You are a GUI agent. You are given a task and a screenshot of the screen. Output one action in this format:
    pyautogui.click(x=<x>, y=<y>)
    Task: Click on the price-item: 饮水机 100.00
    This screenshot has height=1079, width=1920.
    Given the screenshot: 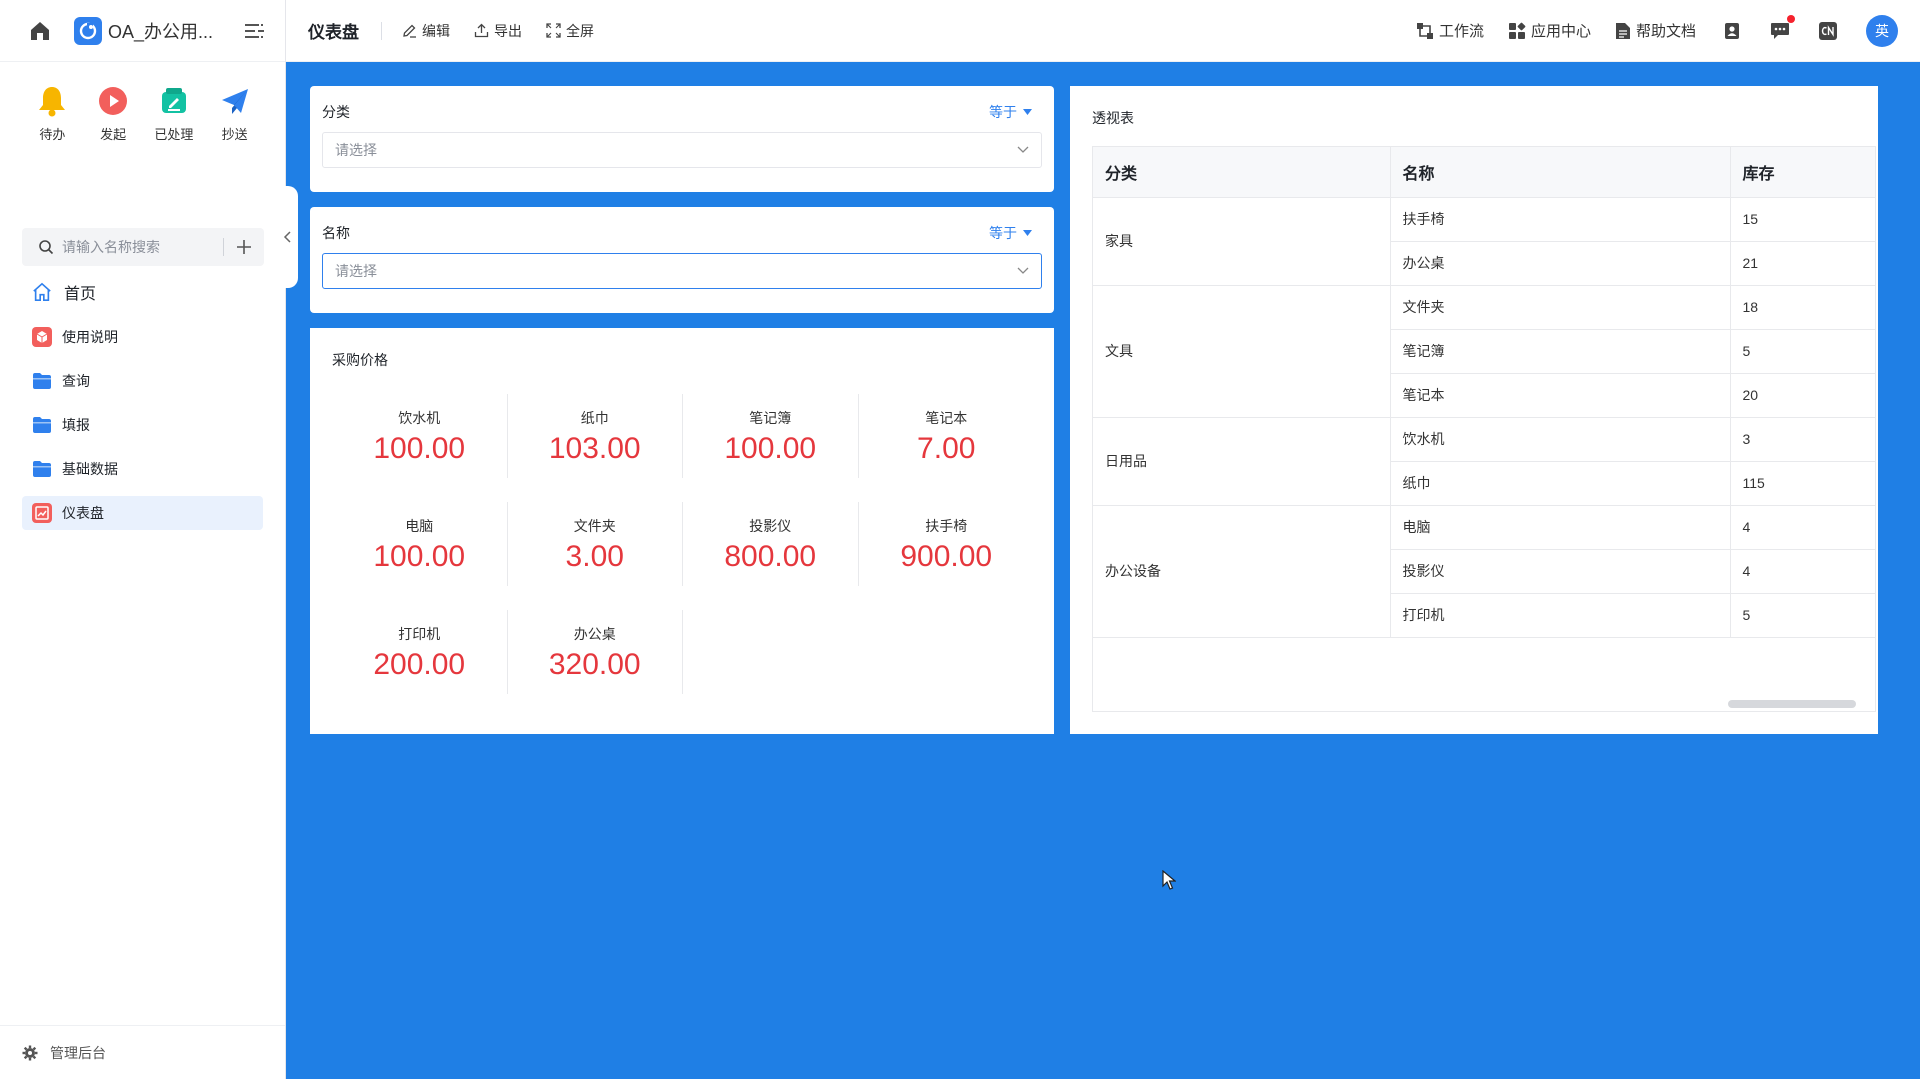 What is the action you would take?
    pyautogui.click(x=420, y=436)
    